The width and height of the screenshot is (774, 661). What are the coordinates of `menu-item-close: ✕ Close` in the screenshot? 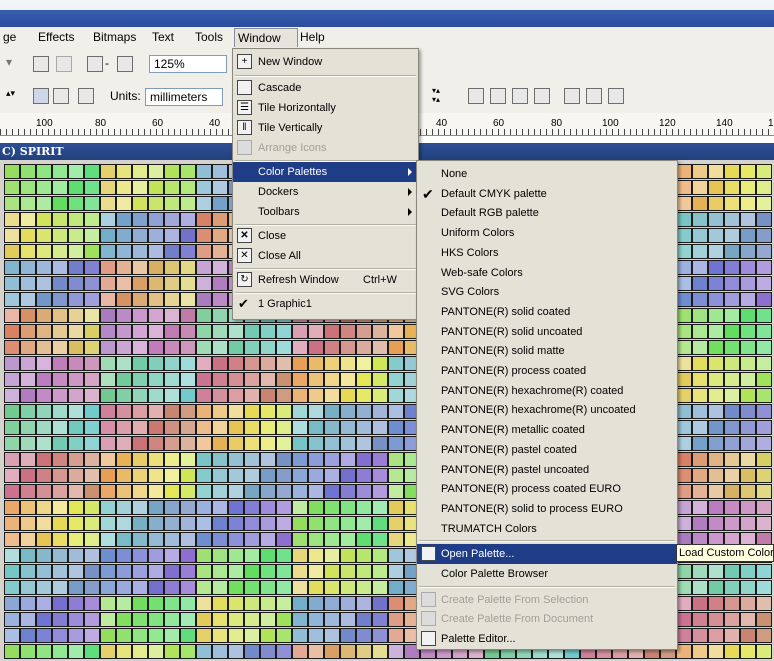 It's located at (325, 236).